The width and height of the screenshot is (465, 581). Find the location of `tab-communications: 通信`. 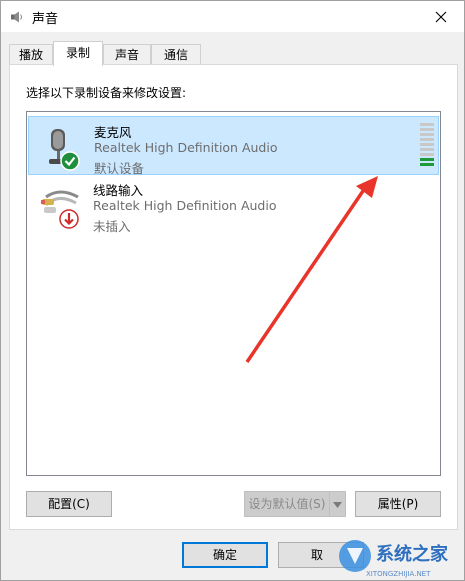

tab-communications: 通信 is located at coordinates (176, 54).